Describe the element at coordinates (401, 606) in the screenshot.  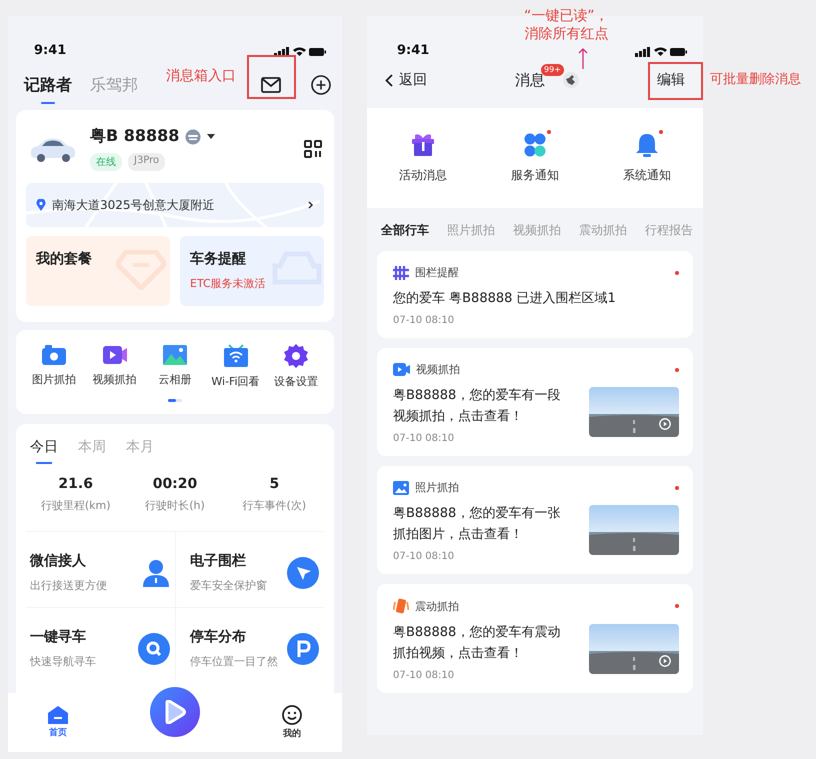
I see `vibration-icon` at that location.